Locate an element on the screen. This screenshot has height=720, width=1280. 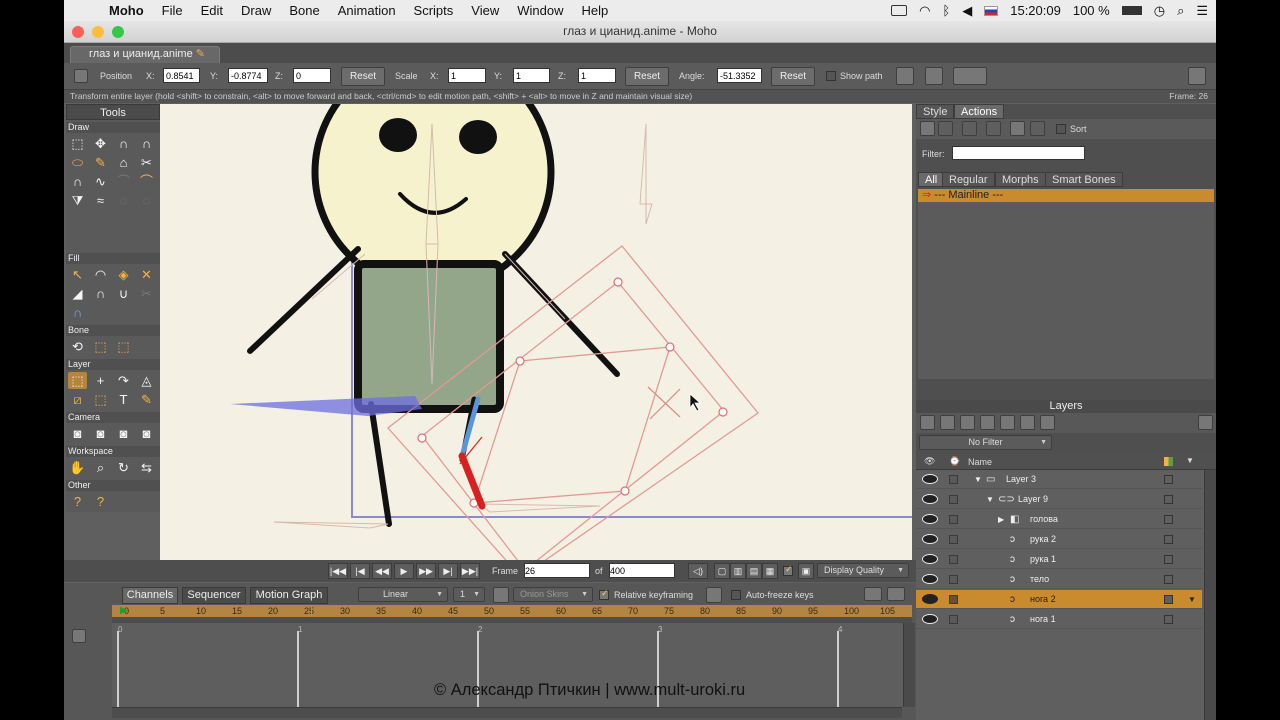
timeline-horizontal-scrollbar is located at coordinates (507, 712).